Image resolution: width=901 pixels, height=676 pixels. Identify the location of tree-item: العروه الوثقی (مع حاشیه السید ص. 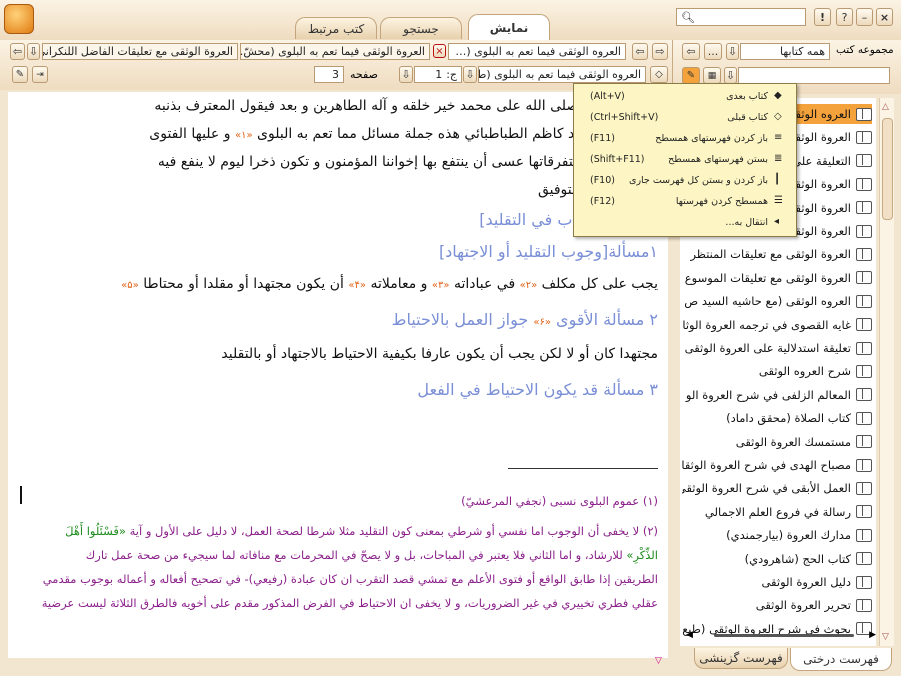
(777, 301).